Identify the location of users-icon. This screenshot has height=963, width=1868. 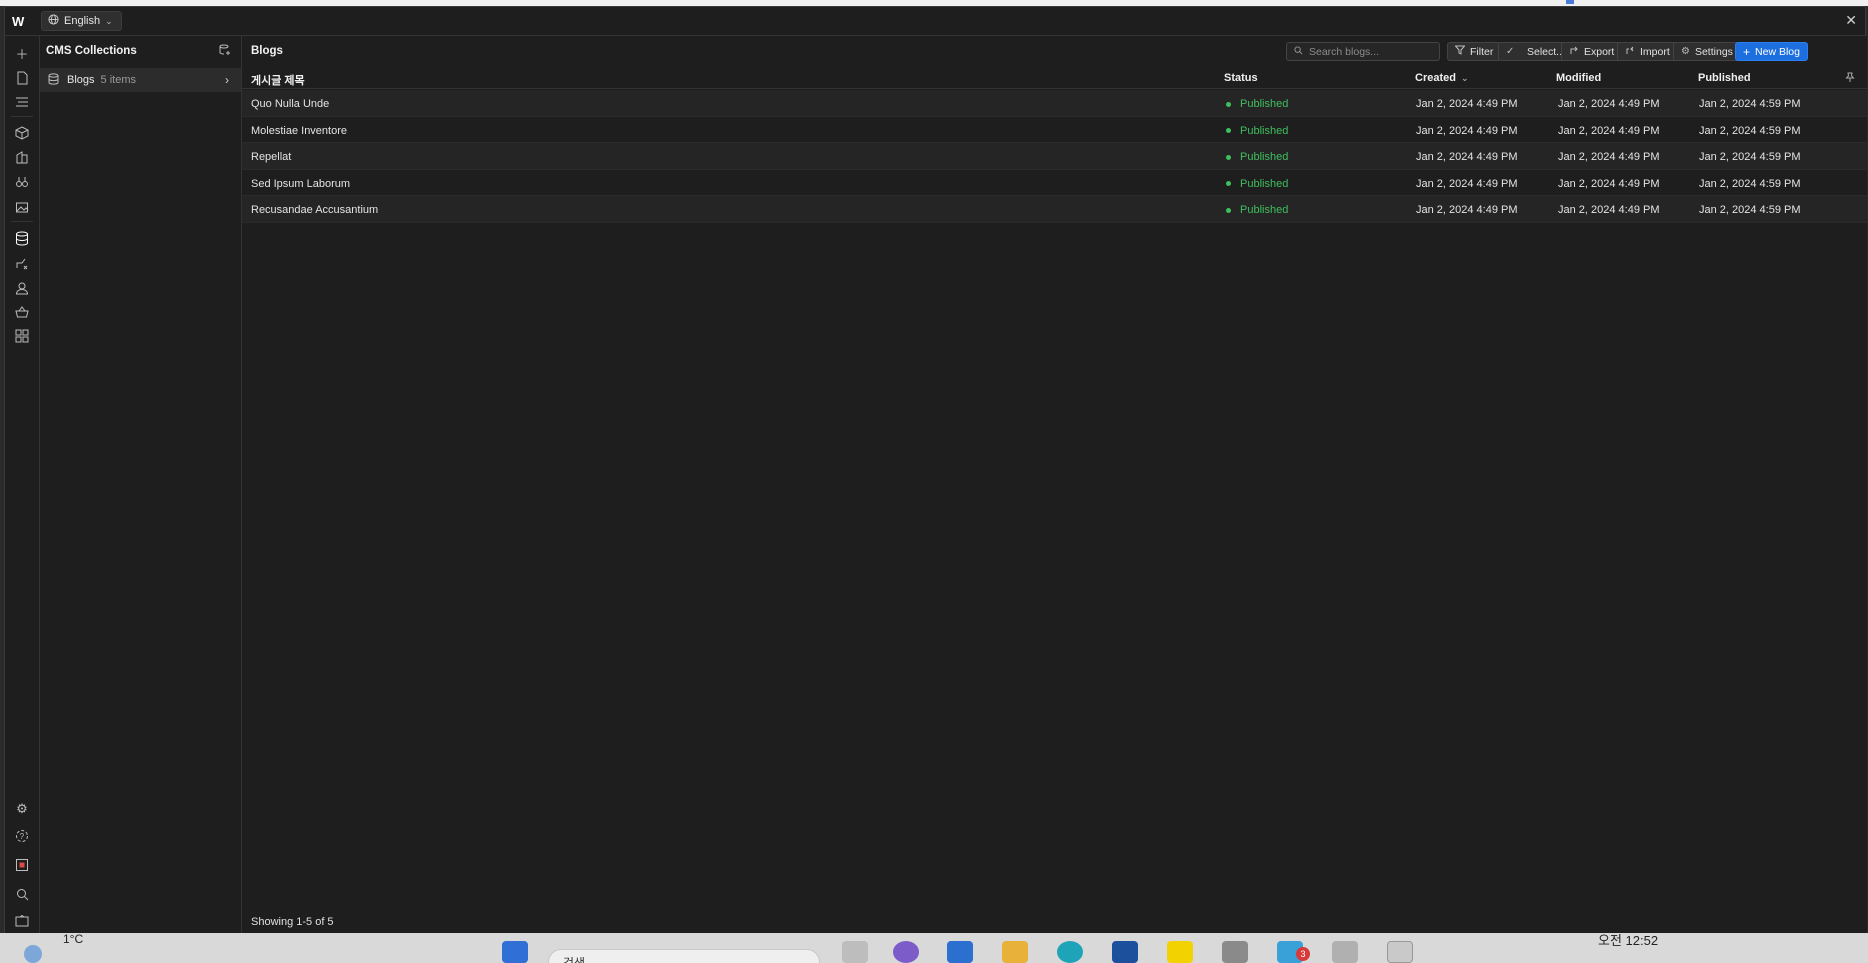
(22, 288).